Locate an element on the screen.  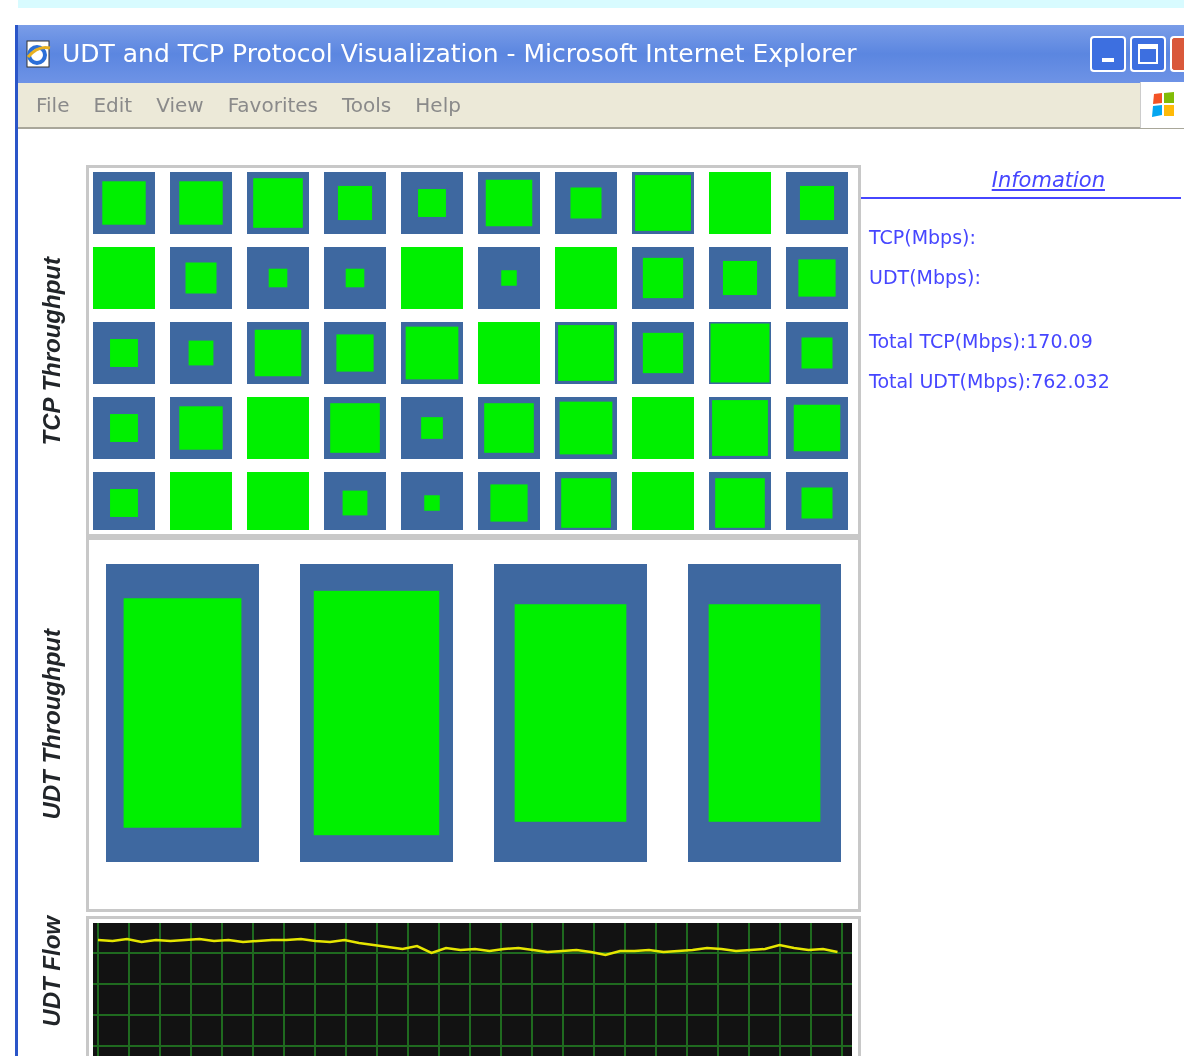
menu-item: File is located at coordinates (53, 105).